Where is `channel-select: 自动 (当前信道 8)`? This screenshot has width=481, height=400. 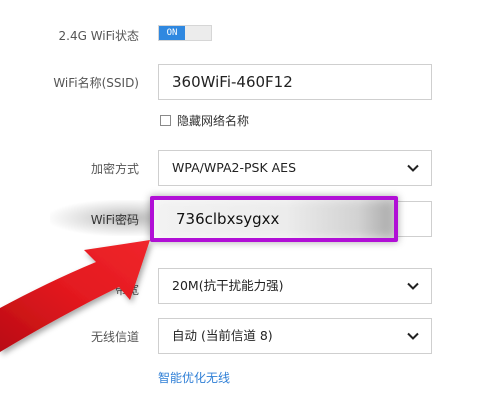
channel-select: 自动 (当前信道 8) is located at coordinates (295, 336).